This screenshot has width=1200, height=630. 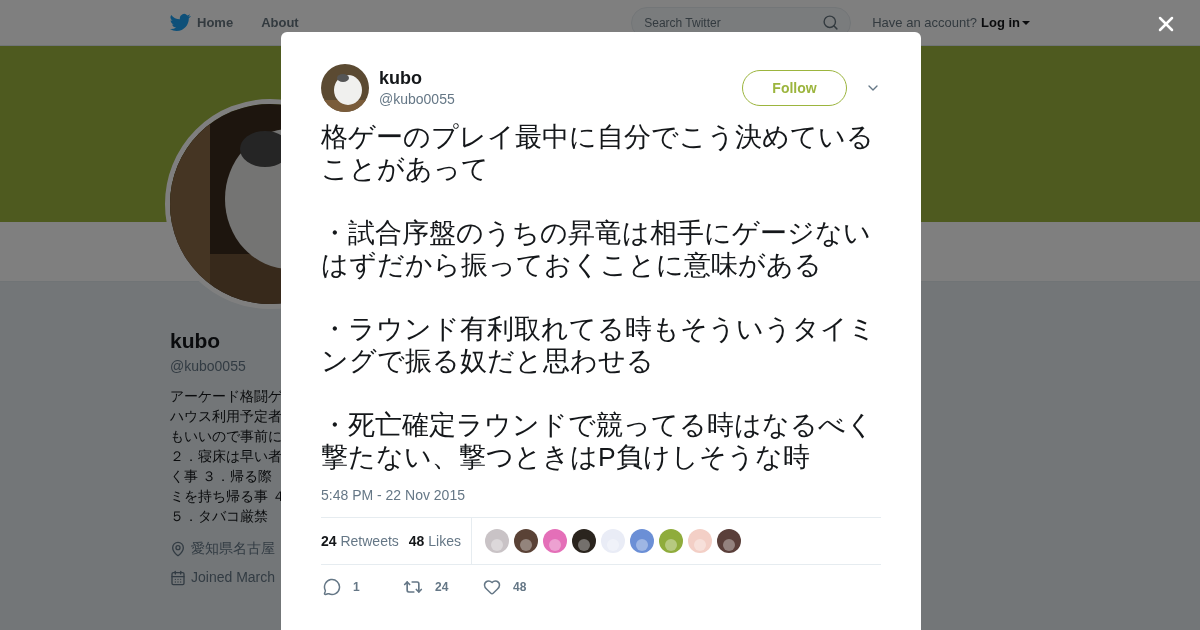 I want to click on action-count: 48, so click(x=520, y=587).